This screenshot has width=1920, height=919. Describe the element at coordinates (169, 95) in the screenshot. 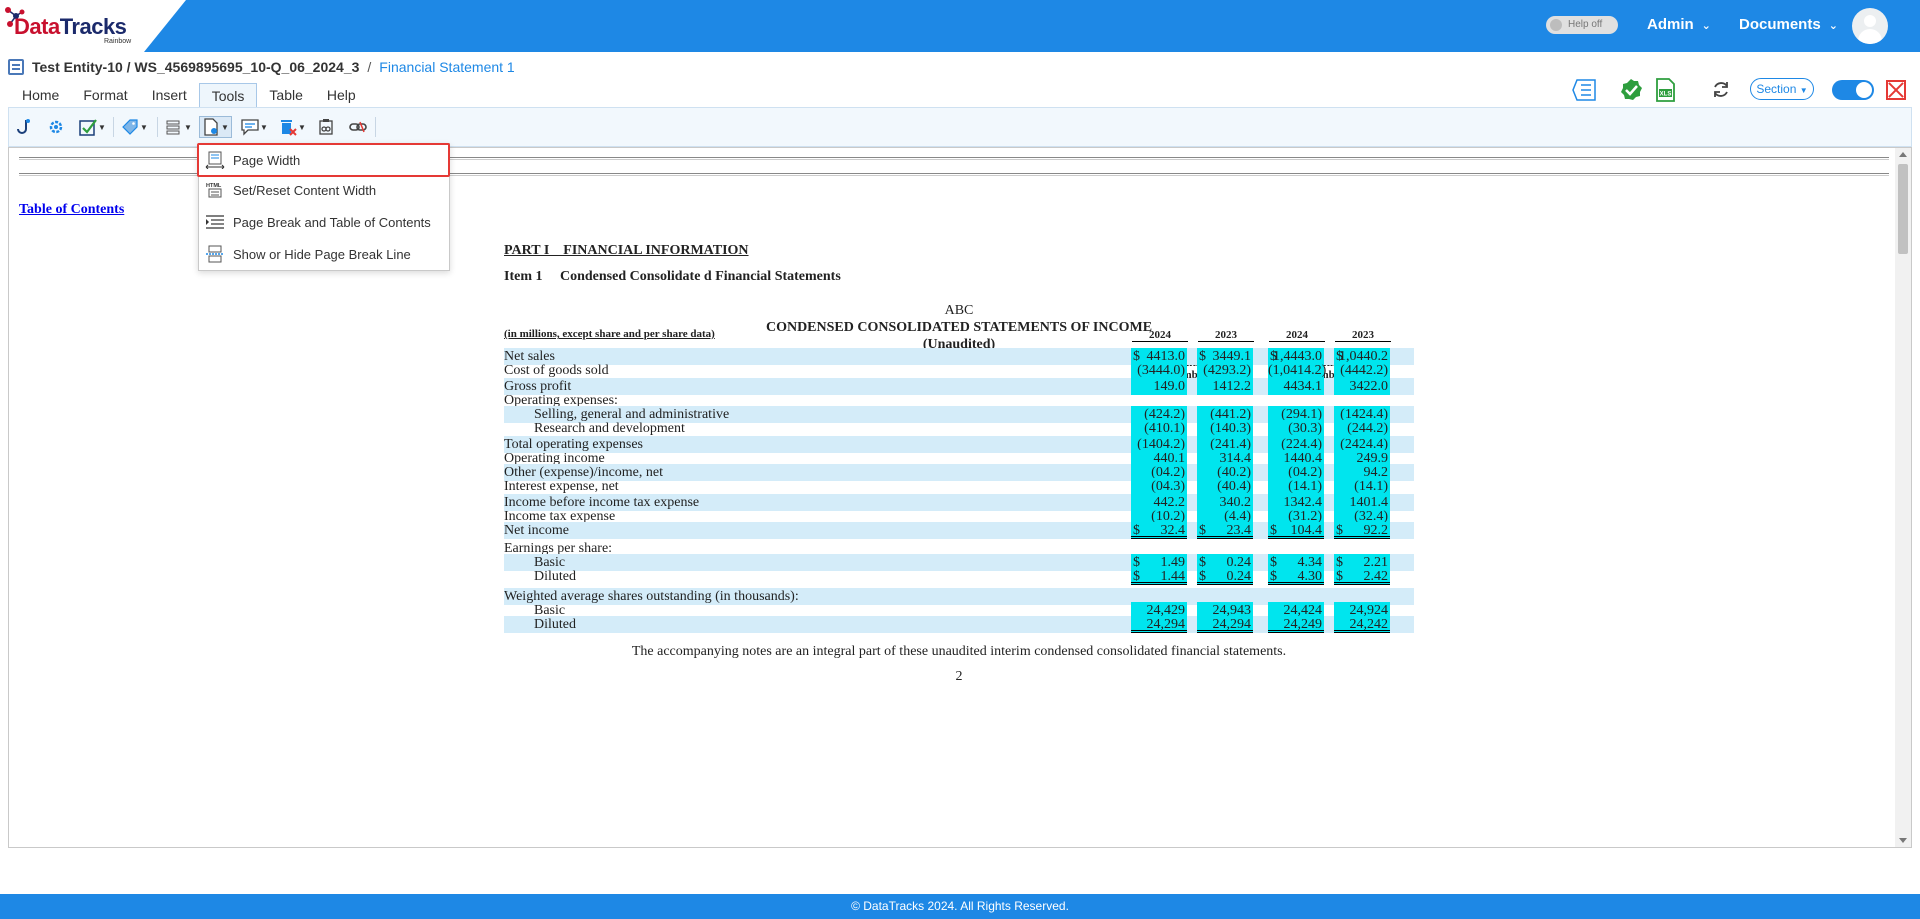

I see `tab-insert: Insert` at that location.